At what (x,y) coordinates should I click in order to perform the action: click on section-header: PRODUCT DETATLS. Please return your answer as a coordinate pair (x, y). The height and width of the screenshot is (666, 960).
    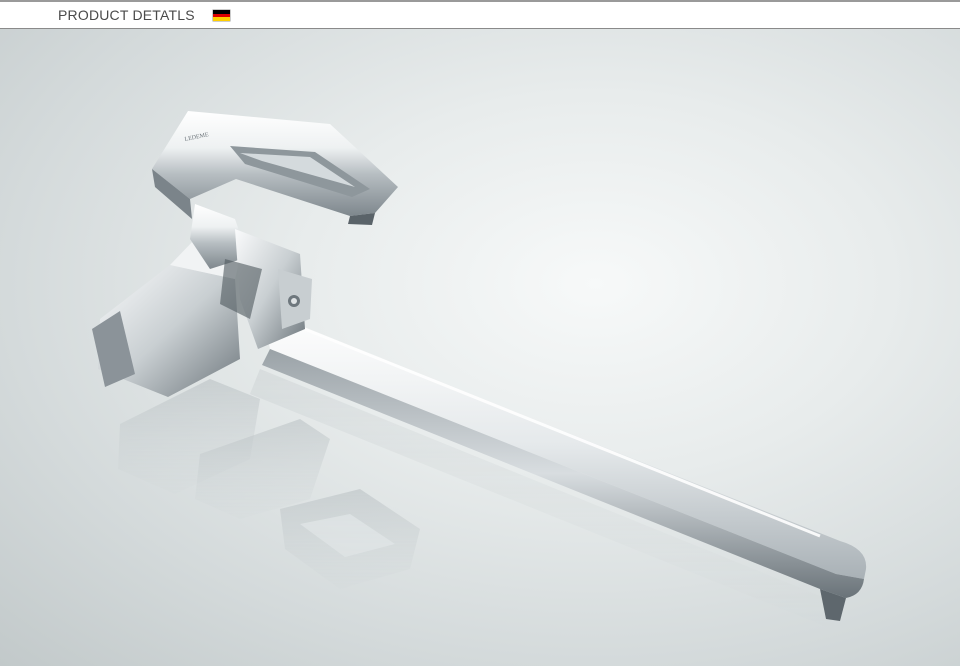
    Looking at the image, I should click on (480, 14).